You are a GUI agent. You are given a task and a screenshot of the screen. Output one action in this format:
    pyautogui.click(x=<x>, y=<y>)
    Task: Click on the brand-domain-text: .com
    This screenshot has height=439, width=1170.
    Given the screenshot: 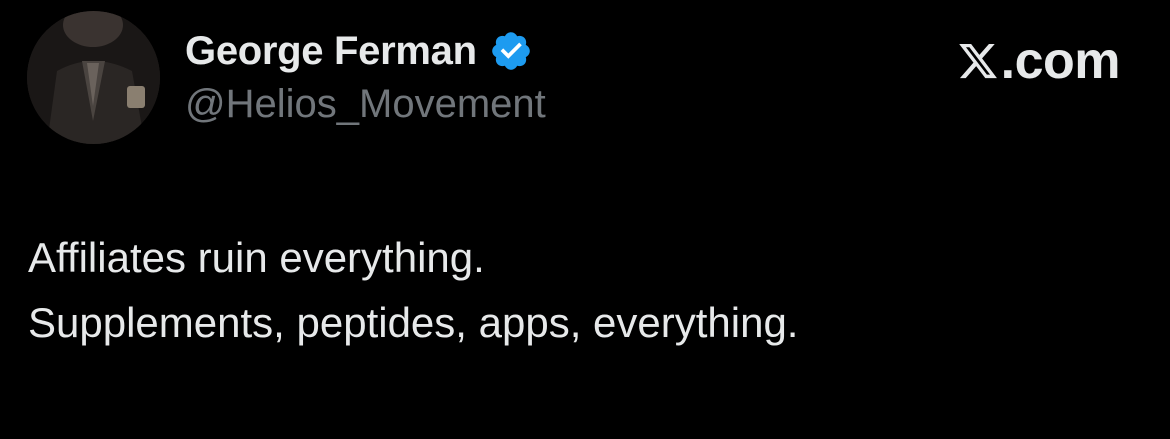 What is the action you would take?
    pyautogui.click(x=1060, y=61)
    